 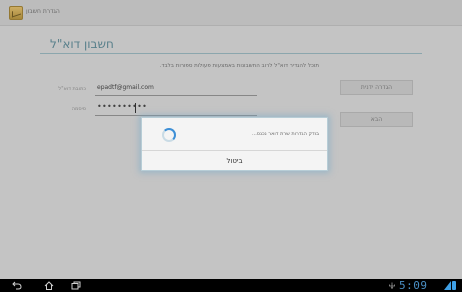 I want to click on recents-icon, so click(x=76, y=285).